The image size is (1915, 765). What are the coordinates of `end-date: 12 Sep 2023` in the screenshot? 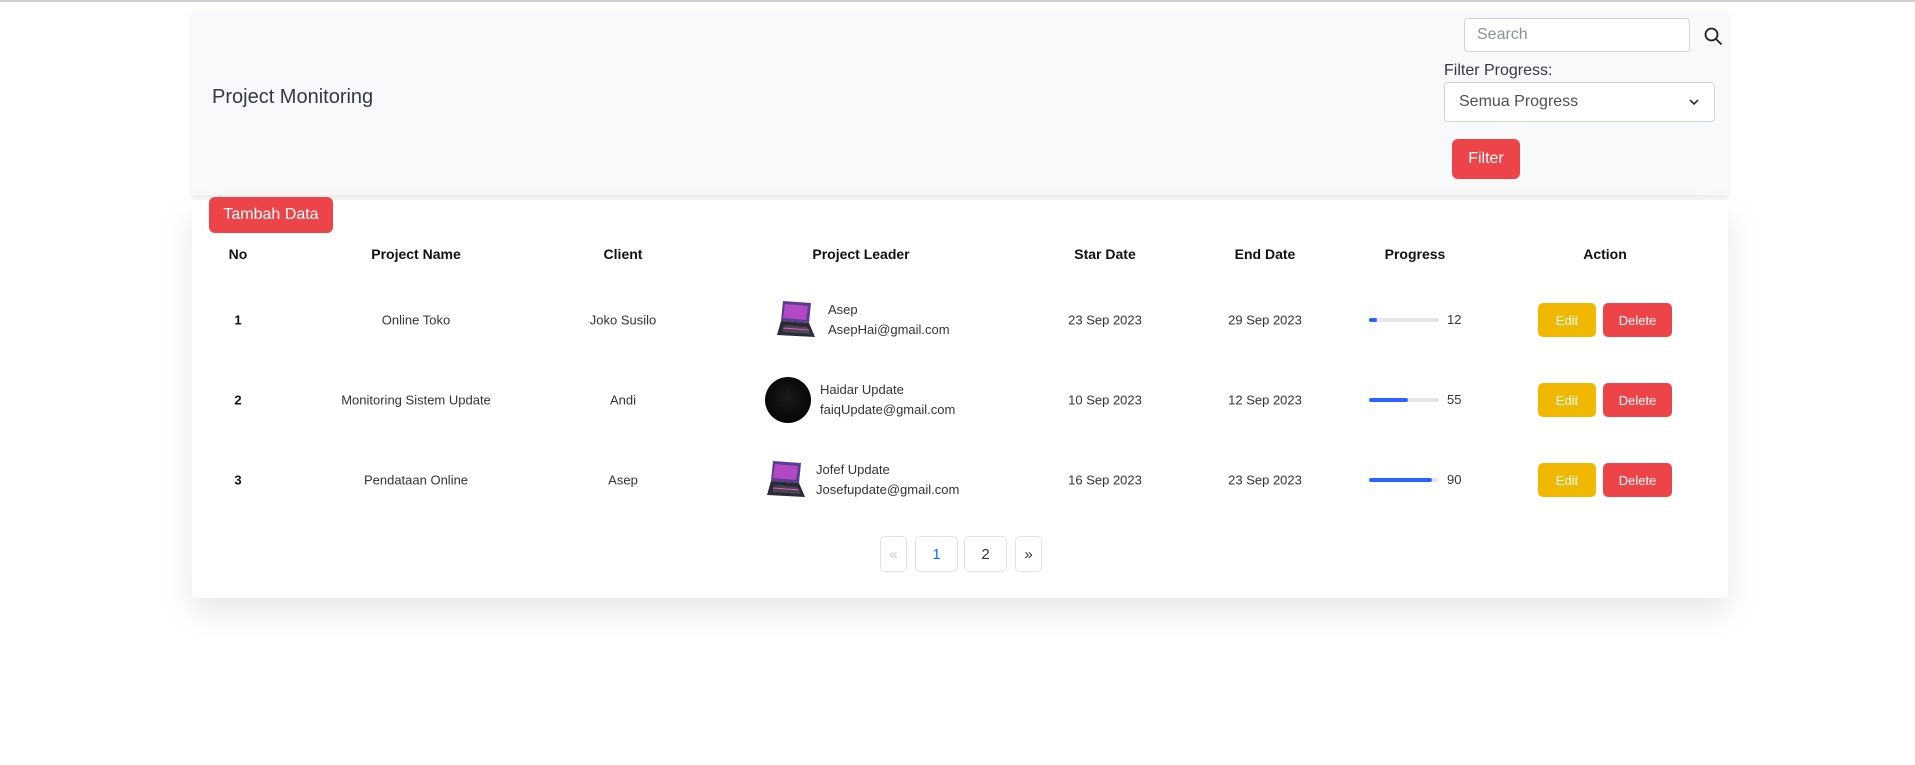 It's located at (1265, 400).